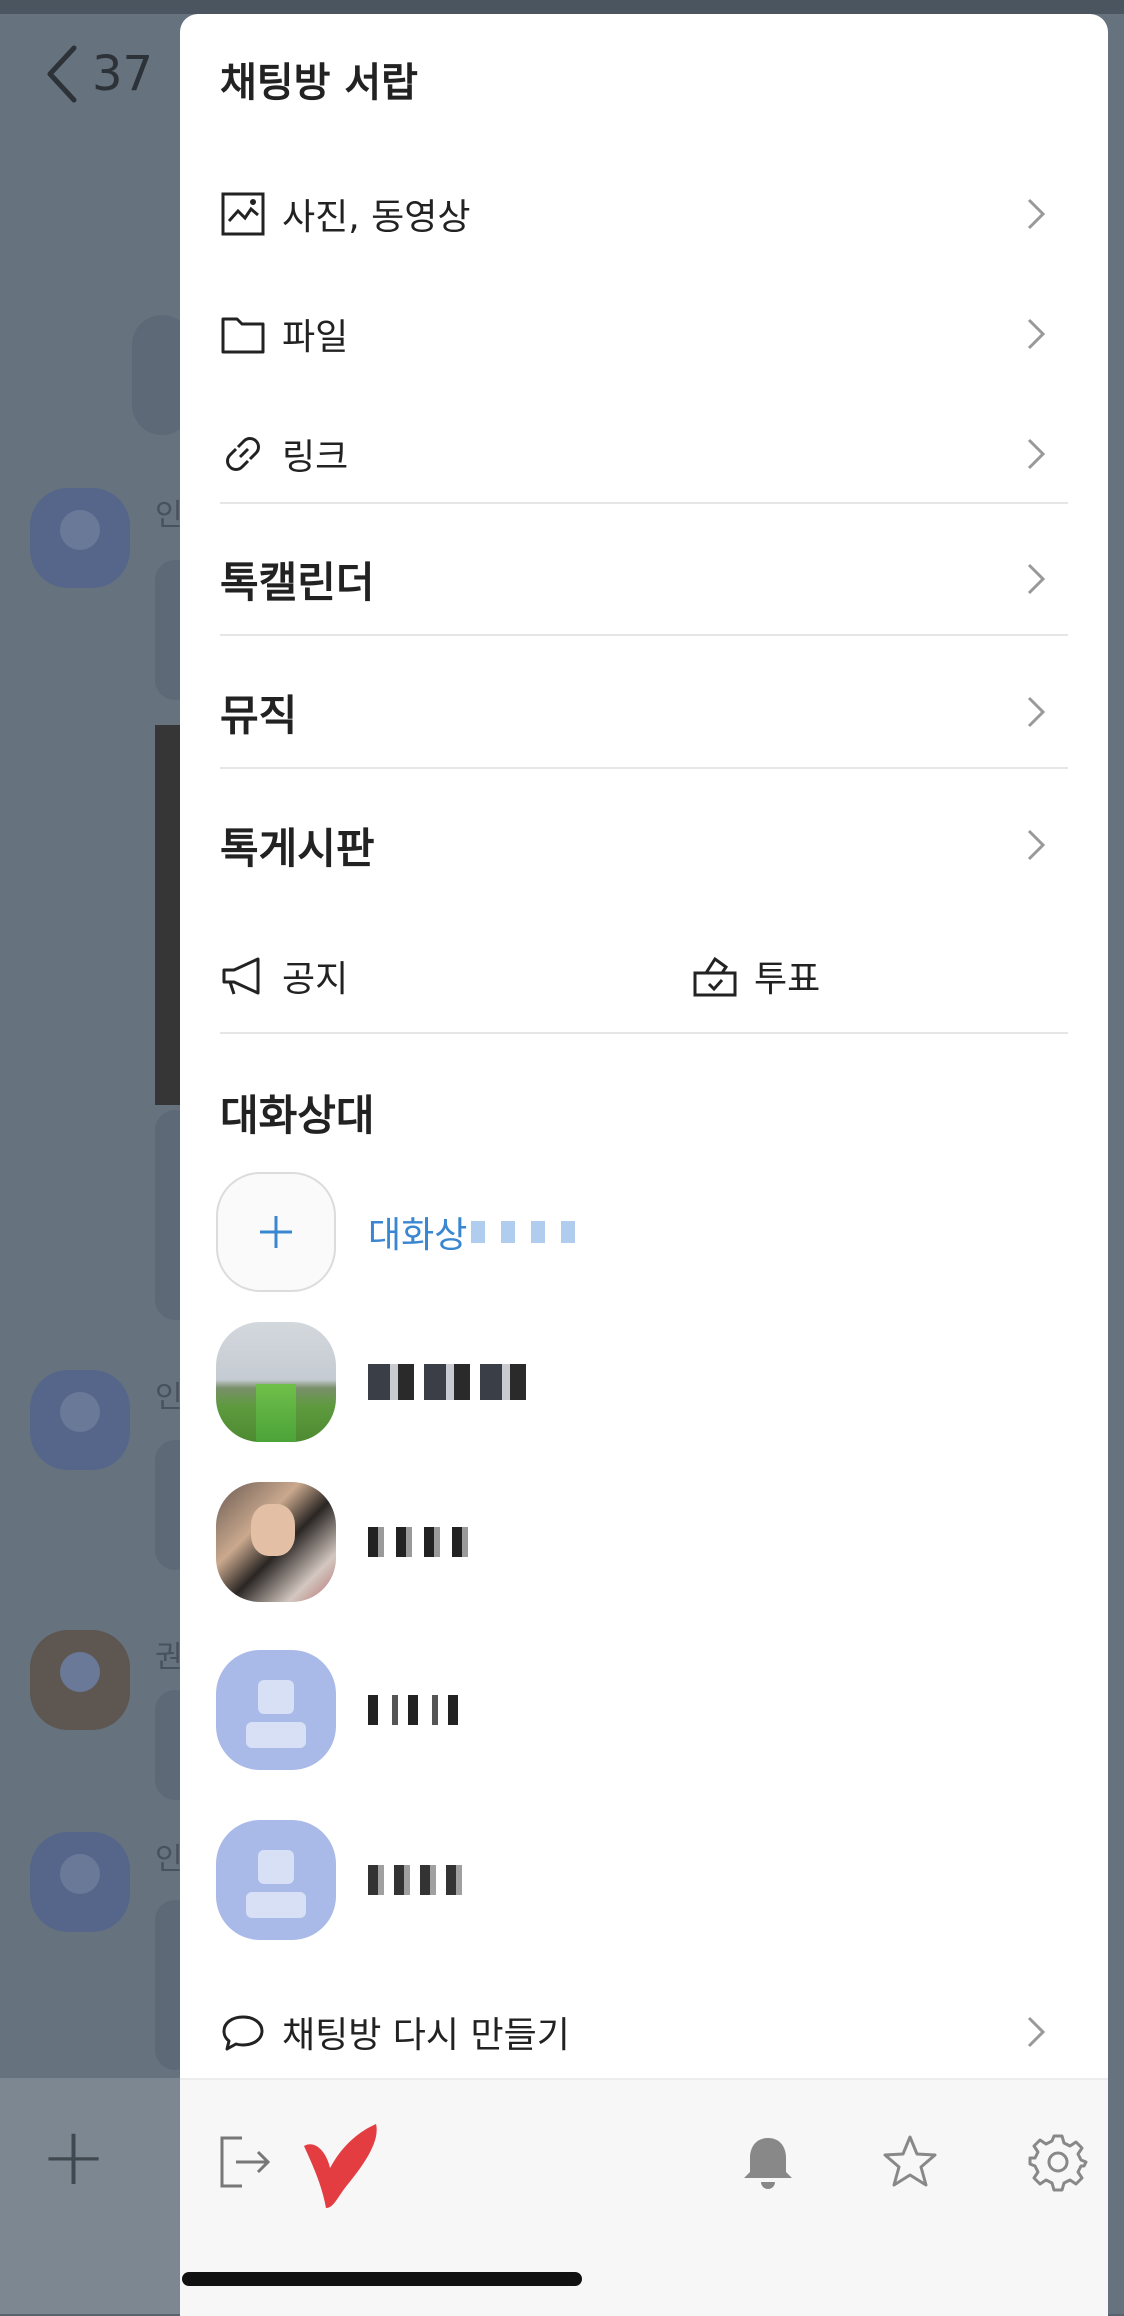 The height and width of the screenshot is (2316, 1124). I want to click on annotation-mark, so click(340, 2166).